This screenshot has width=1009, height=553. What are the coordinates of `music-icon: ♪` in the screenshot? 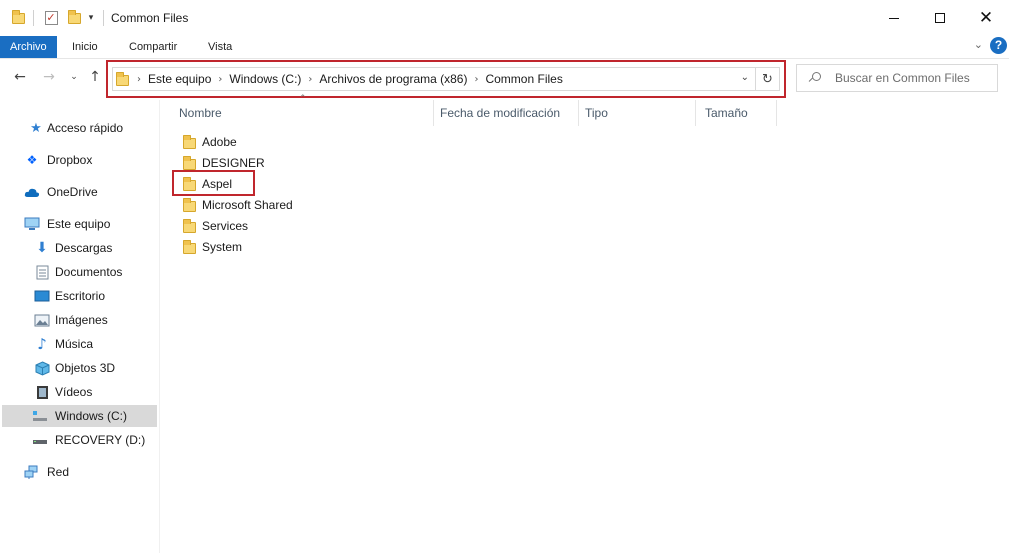 It's located at (42, 344).